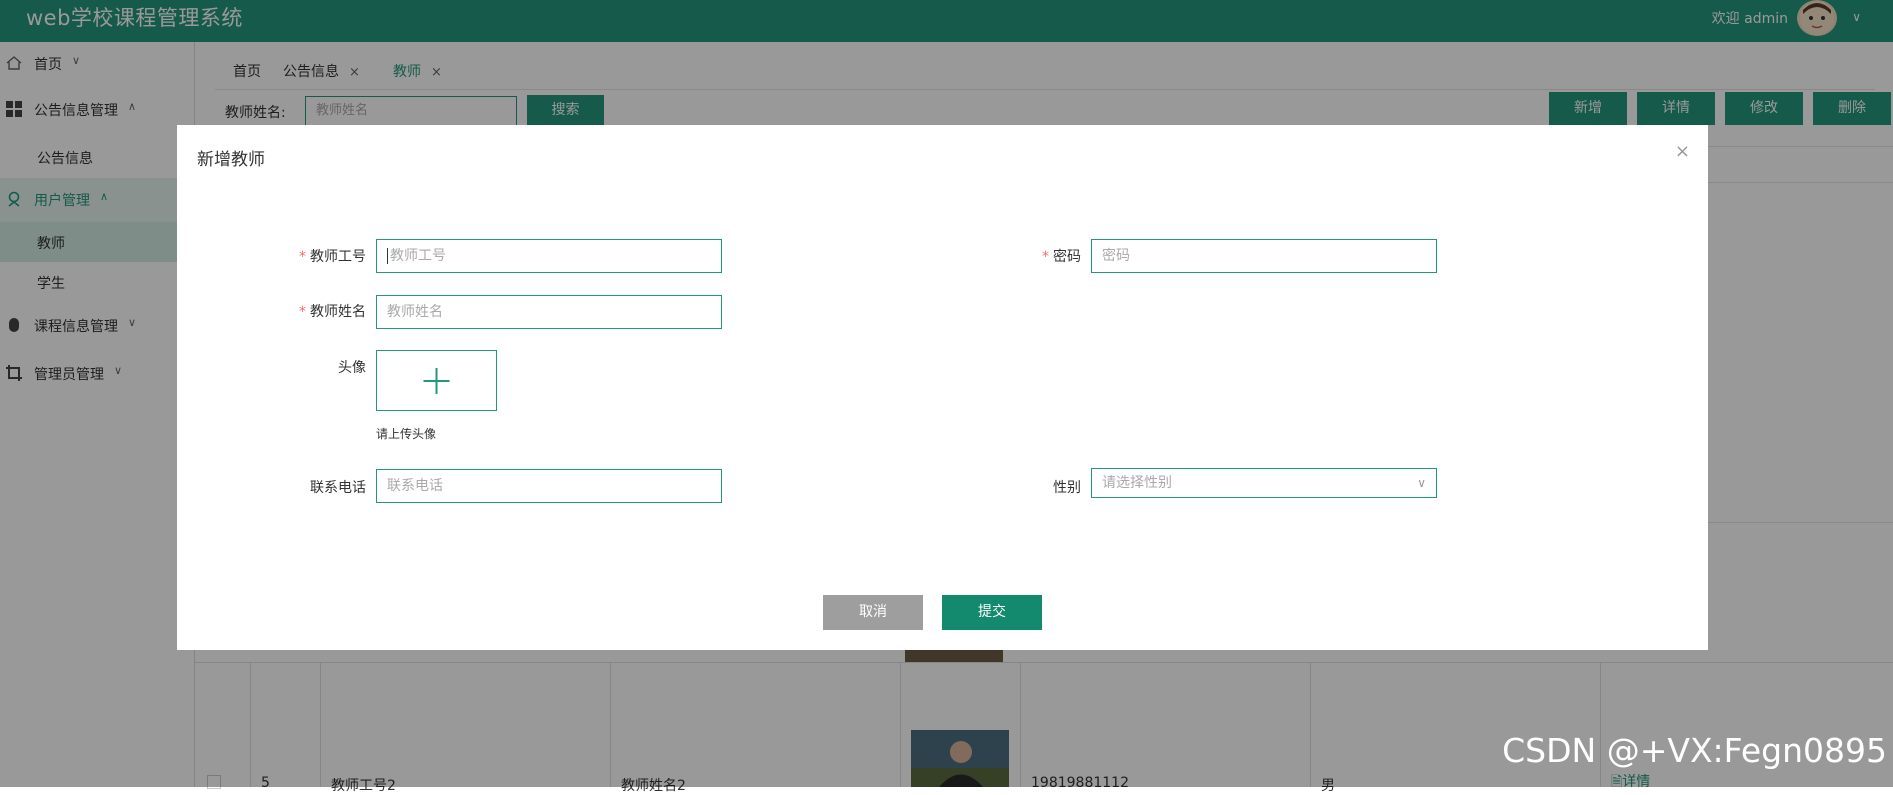 This screenshot has width=1893, height=795. Describe the element at coordinates (332, 312) in the screenshot. I see `teacher-name-label: * 教师姓名` at that location.